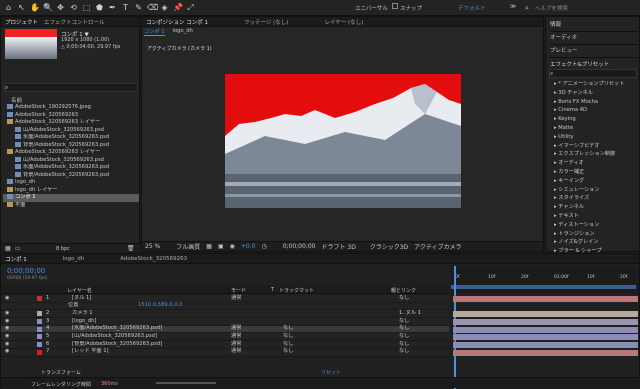 This screenshot has height=389, width=640. What do you see at coordinates (164, 7) in the screenshot?
I see `tool-12-icon: ◈` at bounding box center [164, 7].